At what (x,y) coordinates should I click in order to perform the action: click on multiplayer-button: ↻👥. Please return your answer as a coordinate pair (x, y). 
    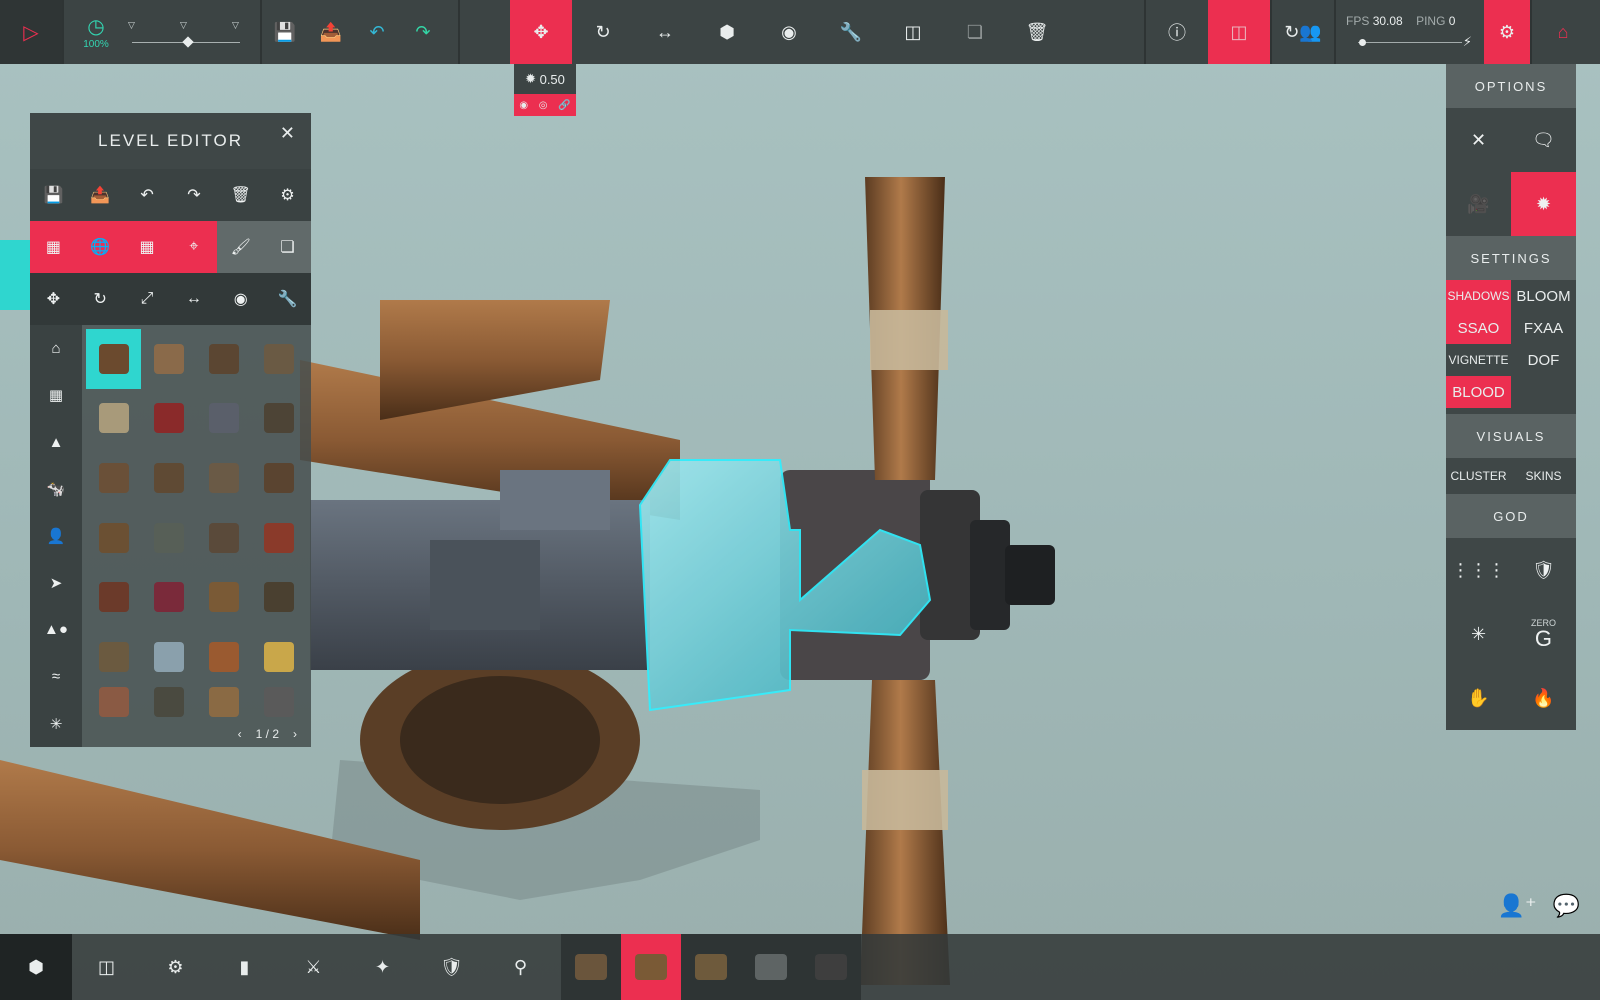
    Looking at the image, I should click on (1303, 32).